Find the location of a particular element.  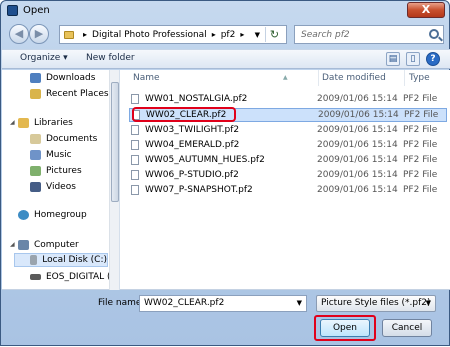

removable-drive-icon is located at coordinates (35, 277).